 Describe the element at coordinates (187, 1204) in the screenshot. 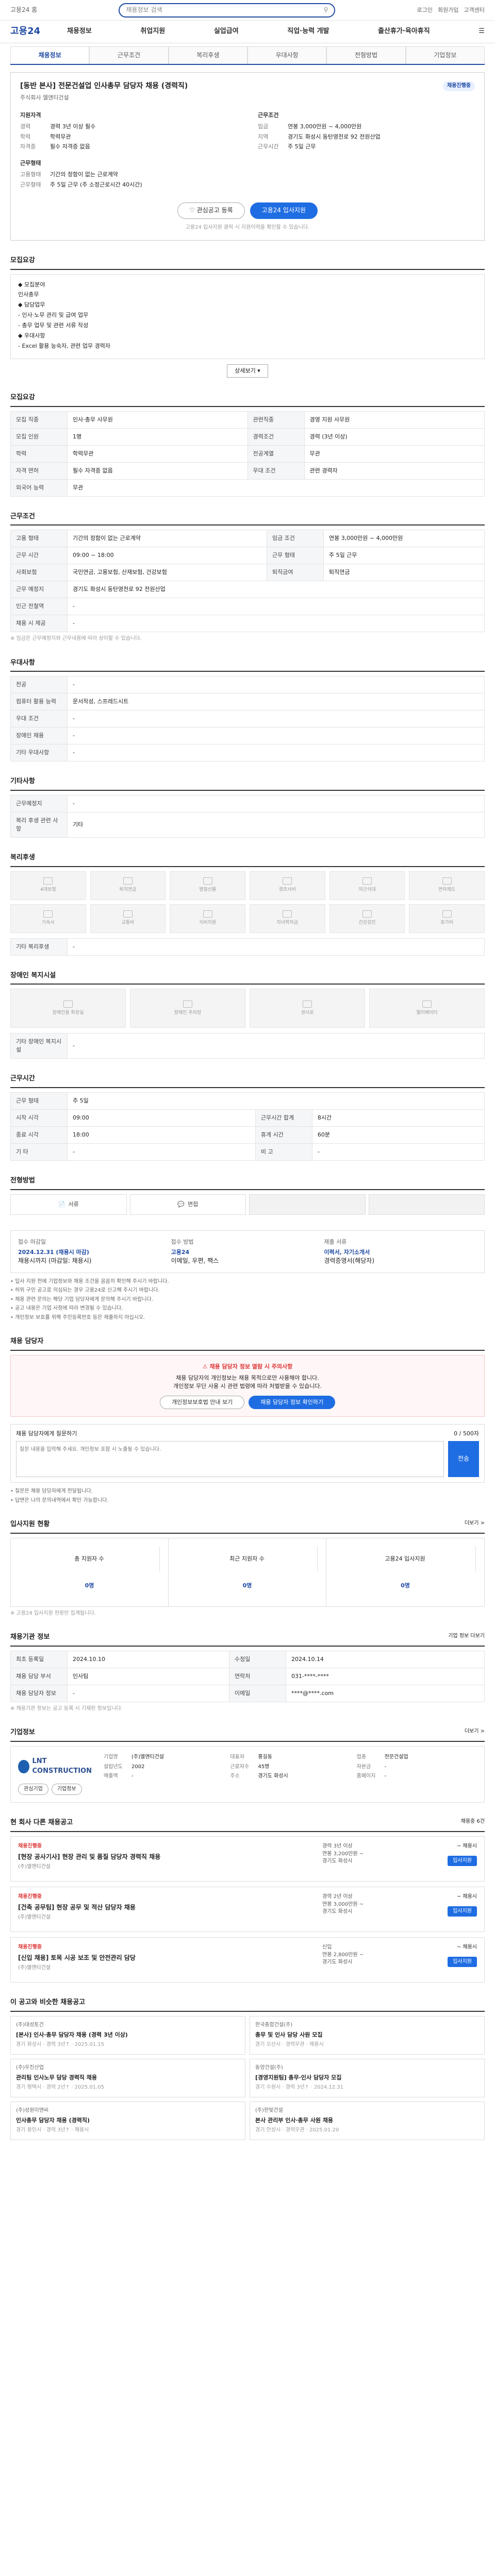

I see `process-step: 💬 면접` at that location.